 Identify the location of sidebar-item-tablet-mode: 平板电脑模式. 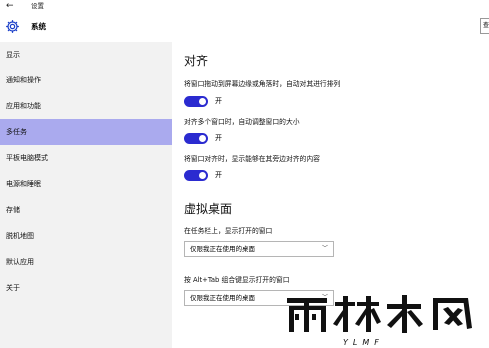
(86, 158).